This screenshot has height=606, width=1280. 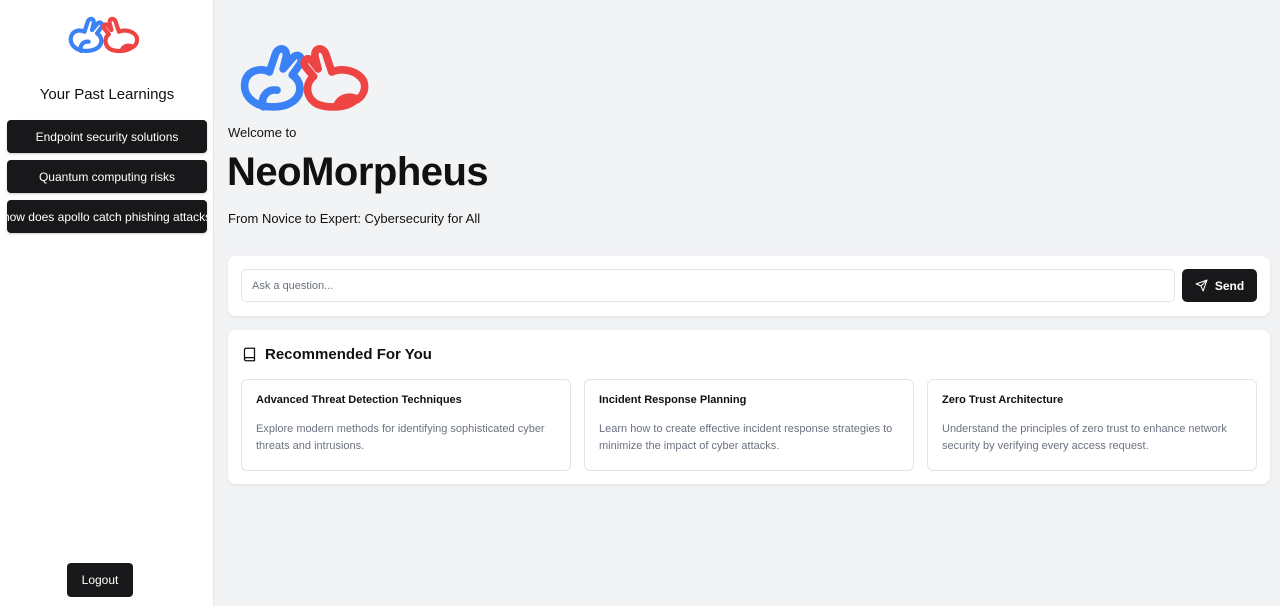 I want to click on past-learning-label: how does apollo catch phishing attacks, so click(x=107, y=216).